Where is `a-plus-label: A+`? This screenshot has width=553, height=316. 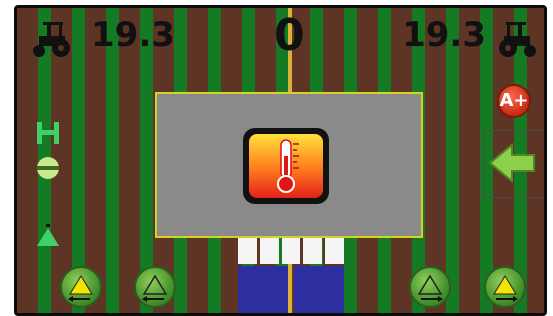 a-plus-label: A+ is located at coordinates (514, 100).